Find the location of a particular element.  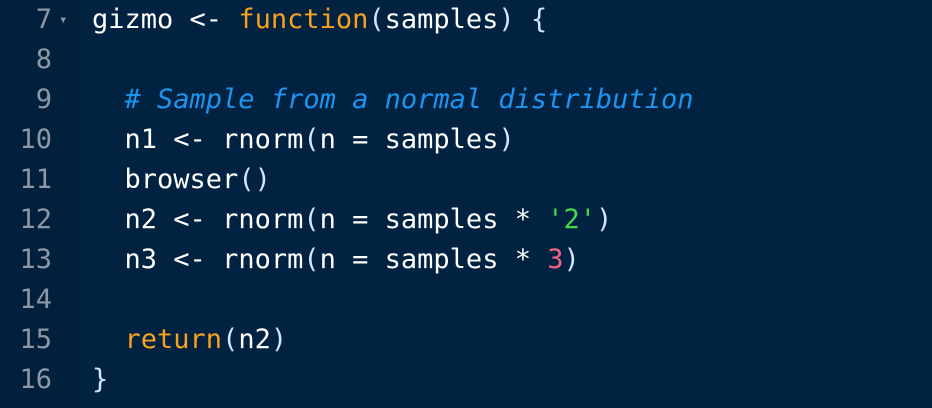

code-token: browser is located at coordinates (165, 179).